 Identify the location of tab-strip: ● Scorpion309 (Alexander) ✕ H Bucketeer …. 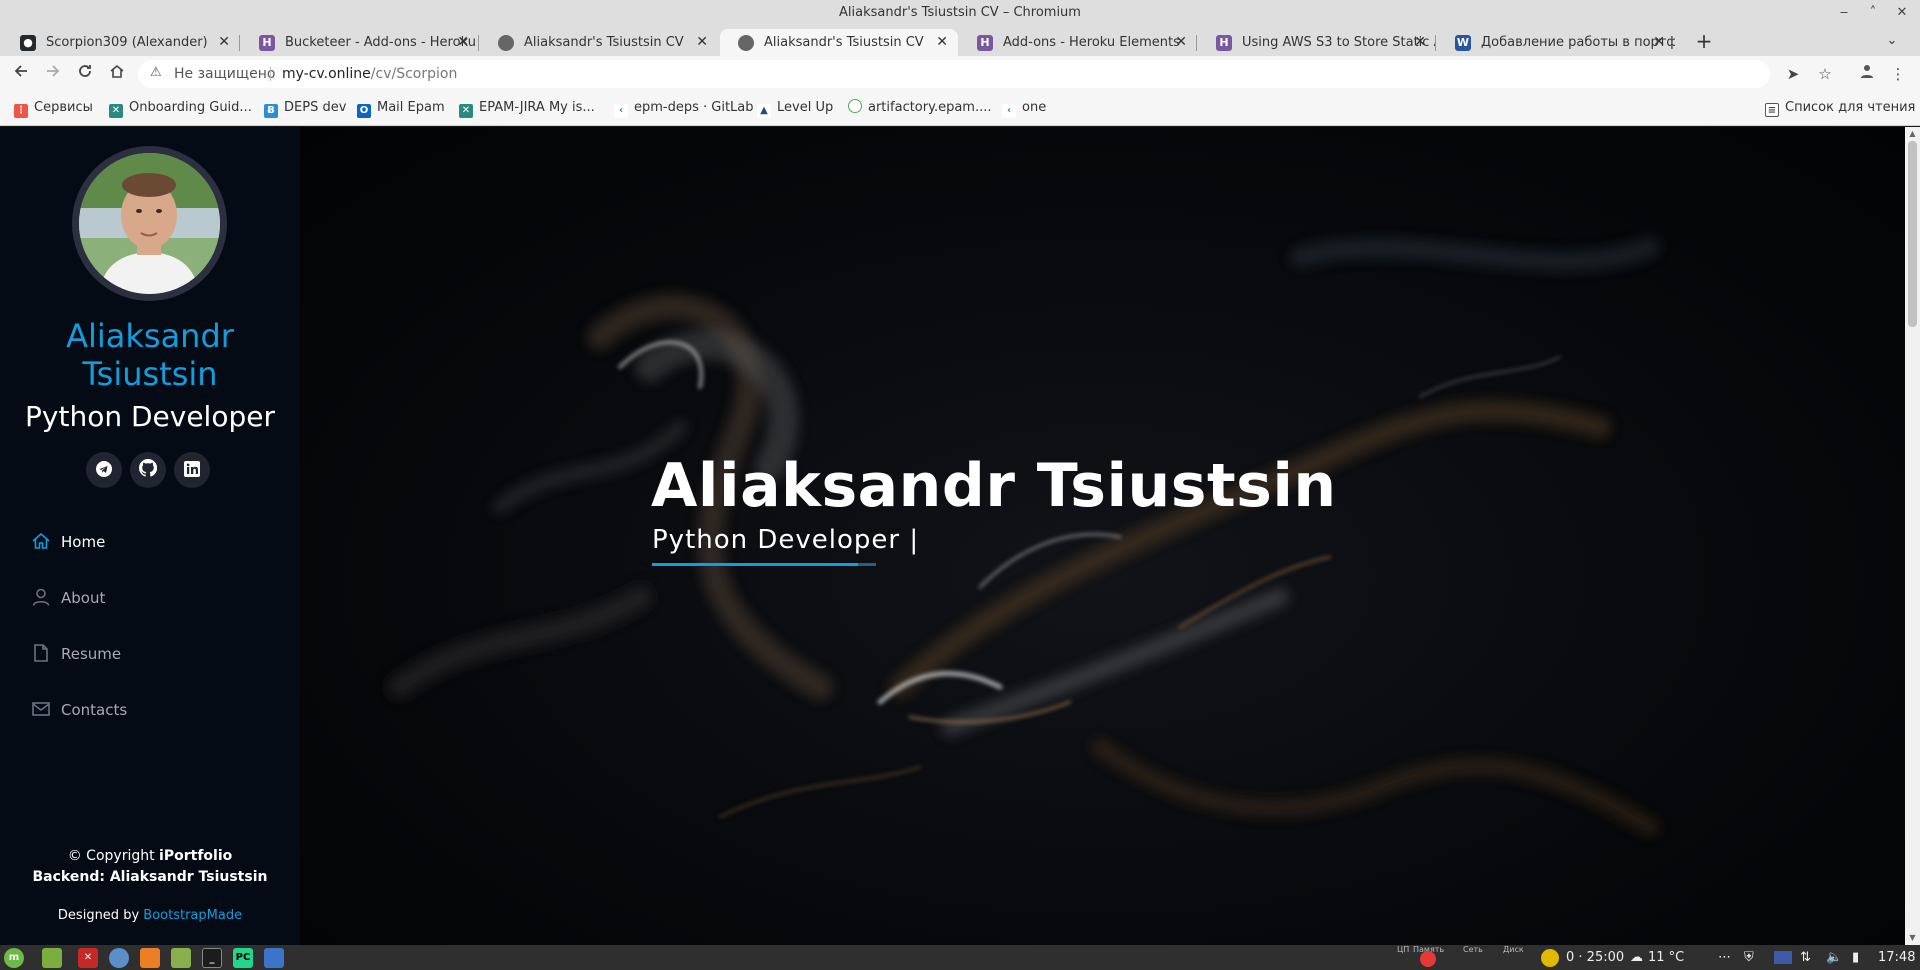
(960, 41).